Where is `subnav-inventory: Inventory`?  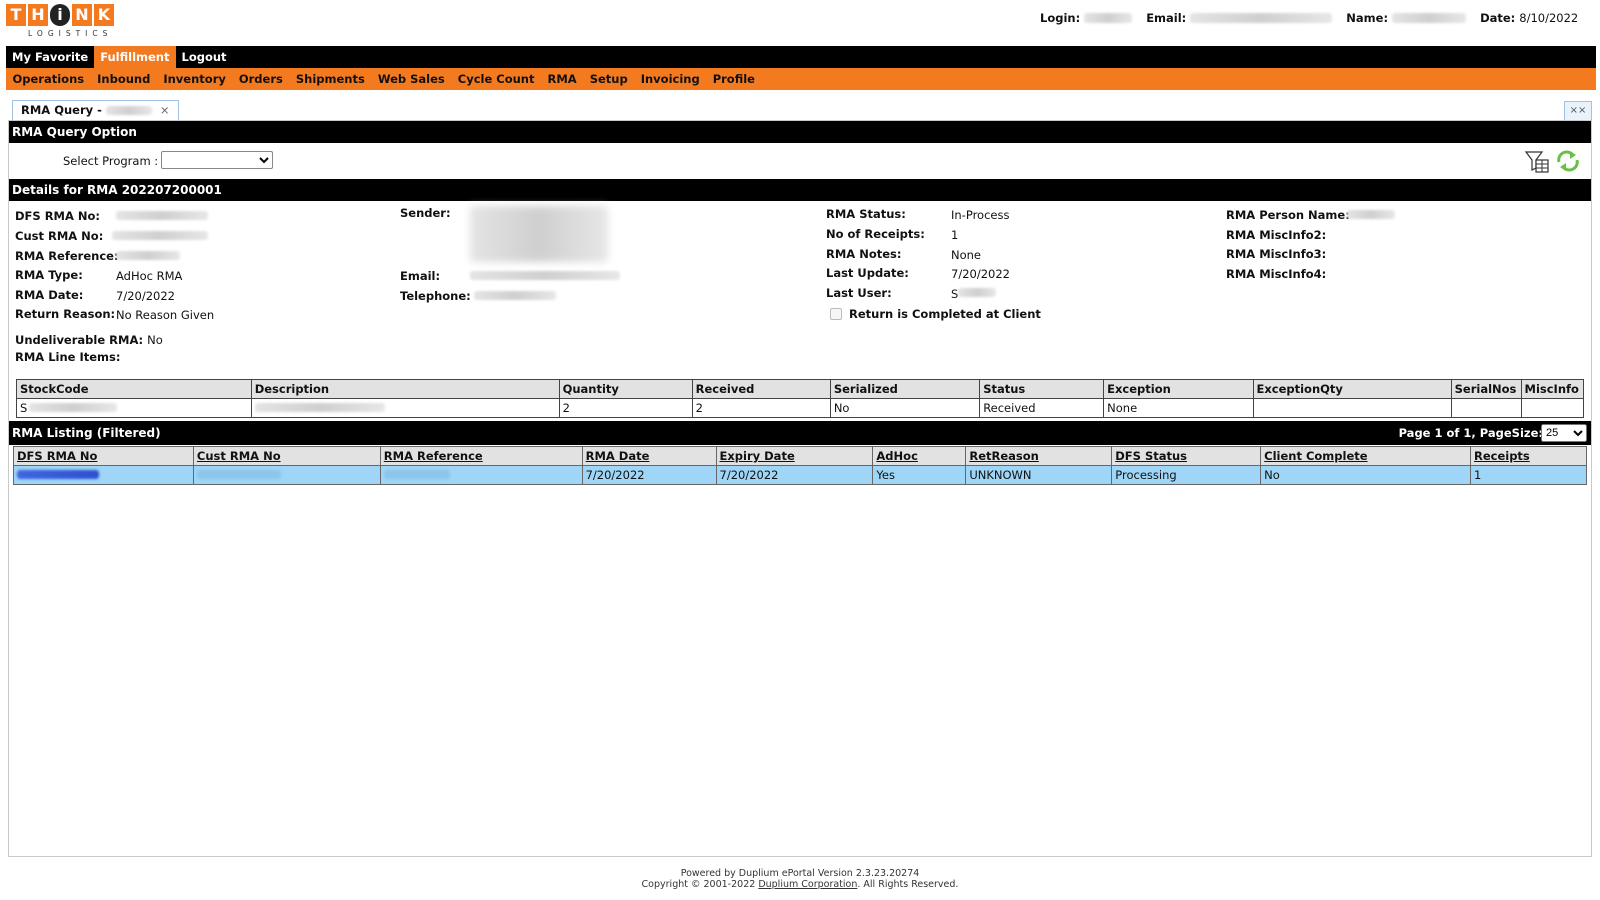 subnav-inventory: Inventory is located at coordinates (195, 79).